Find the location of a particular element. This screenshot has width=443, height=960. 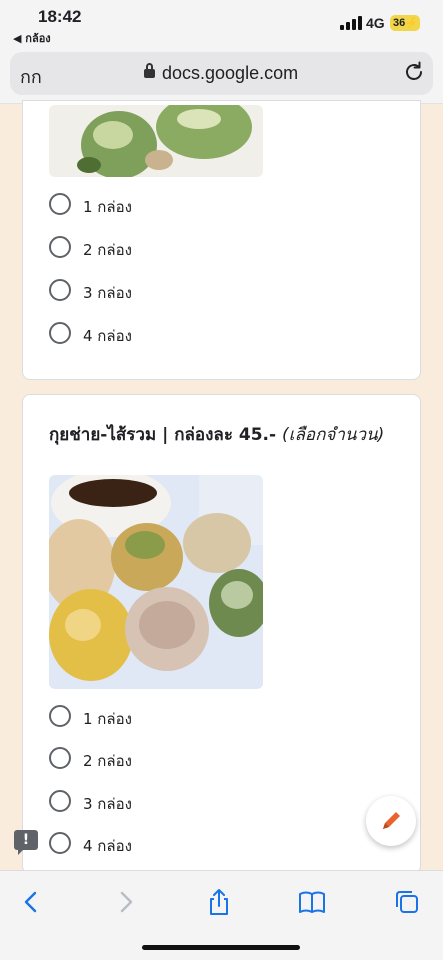

browser-address-area: กก docs.google.com is located at coordinates (221, 76).